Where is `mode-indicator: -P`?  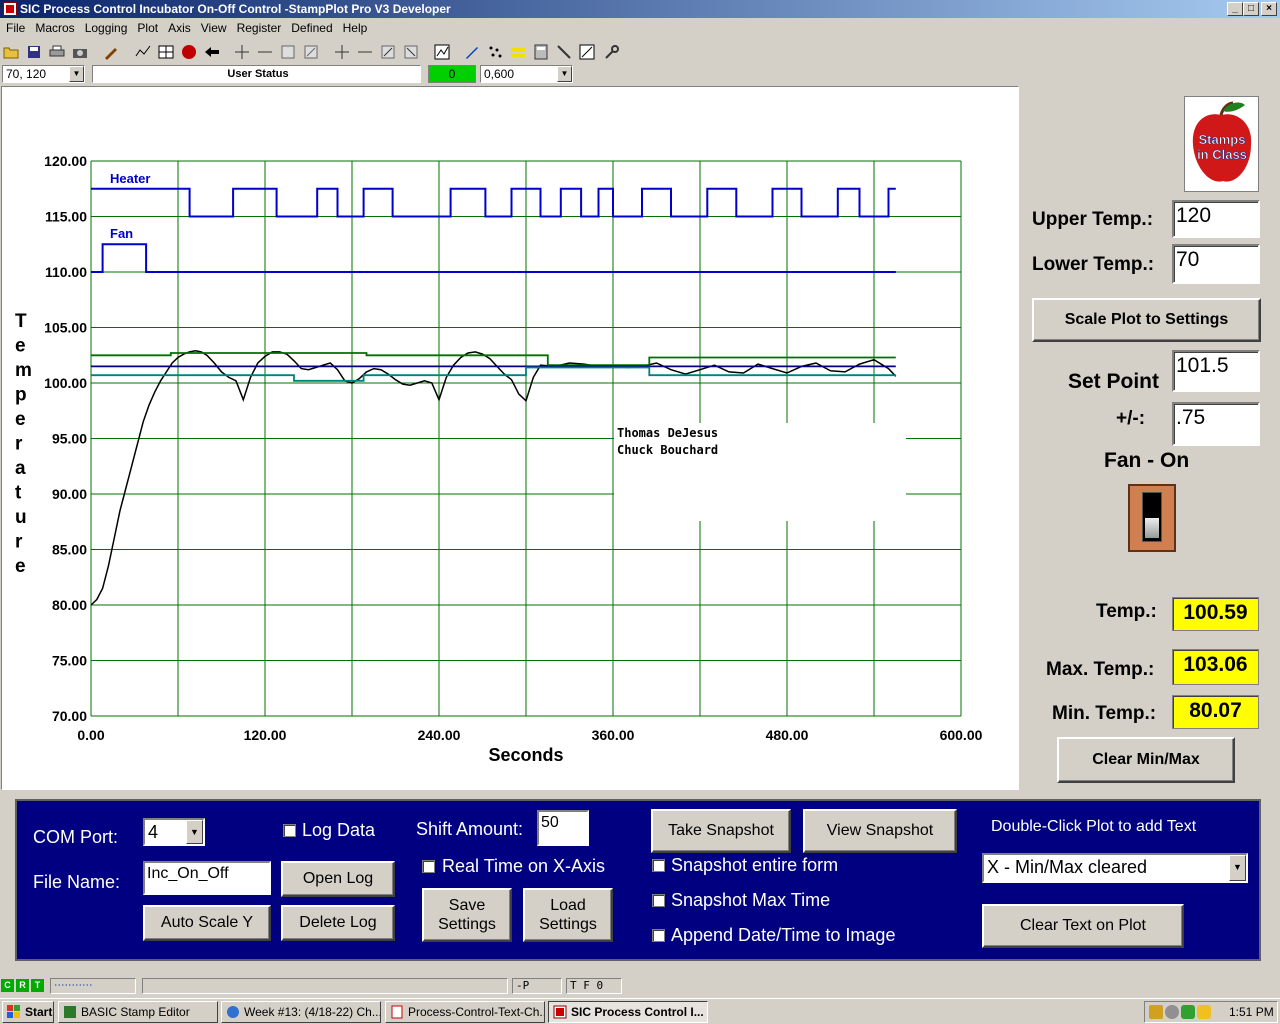
mode-indicator: -P is located at coordinates (537, 986).